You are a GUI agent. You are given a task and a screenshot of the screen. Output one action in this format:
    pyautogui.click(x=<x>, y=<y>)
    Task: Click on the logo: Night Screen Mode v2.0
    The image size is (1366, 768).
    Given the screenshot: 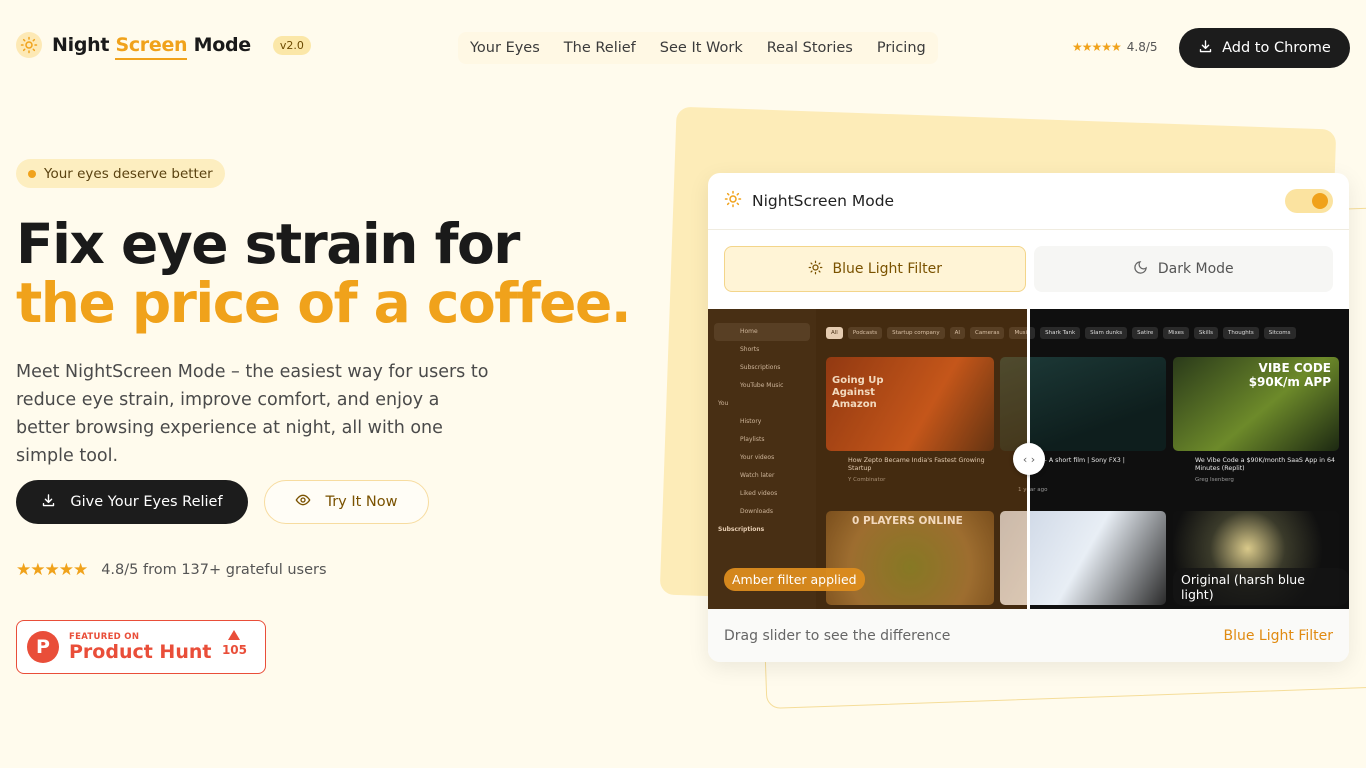 What is the action you would take?
    pyautogui.click(x=163, y=46)
    